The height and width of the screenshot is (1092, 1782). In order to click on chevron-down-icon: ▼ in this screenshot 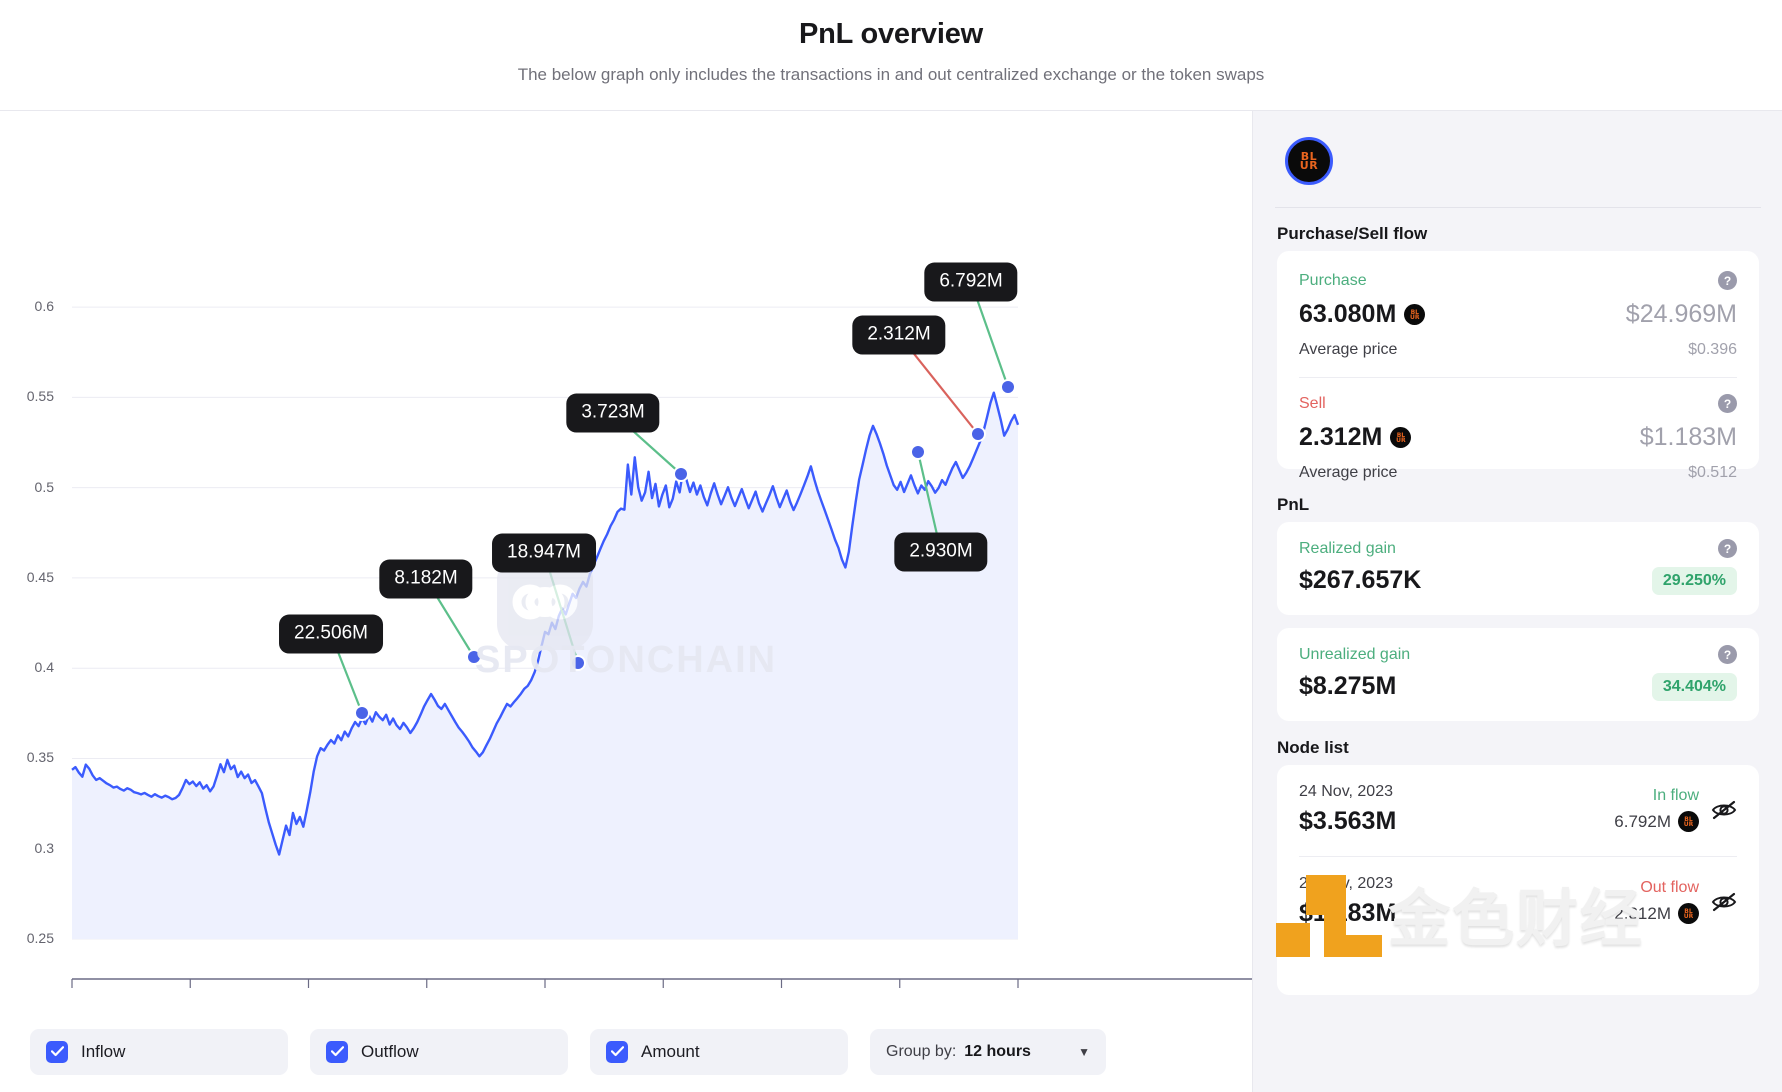, I will do `click(1084, 1052)`.